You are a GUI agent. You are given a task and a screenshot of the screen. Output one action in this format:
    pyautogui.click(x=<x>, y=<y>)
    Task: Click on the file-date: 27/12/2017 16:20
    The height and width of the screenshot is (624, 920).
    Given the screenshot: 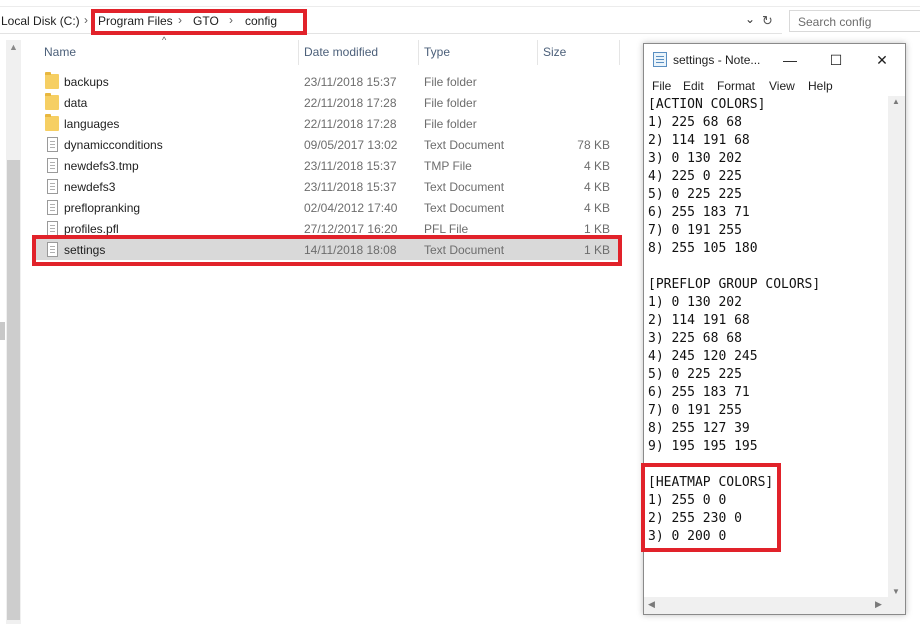 What is the action you would take?
    pyautogui.click(x=351, y=229)
    